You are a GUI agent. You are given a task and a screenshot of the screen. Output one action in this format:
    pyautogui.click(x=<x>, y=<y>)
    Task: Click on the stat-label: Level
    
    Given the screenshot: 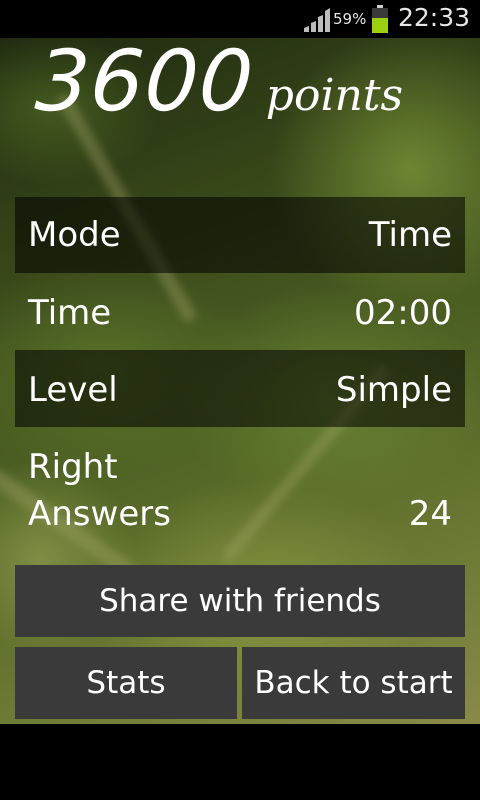 What is the action you would take?
    pyautogui.click(x=73, y=390)
    